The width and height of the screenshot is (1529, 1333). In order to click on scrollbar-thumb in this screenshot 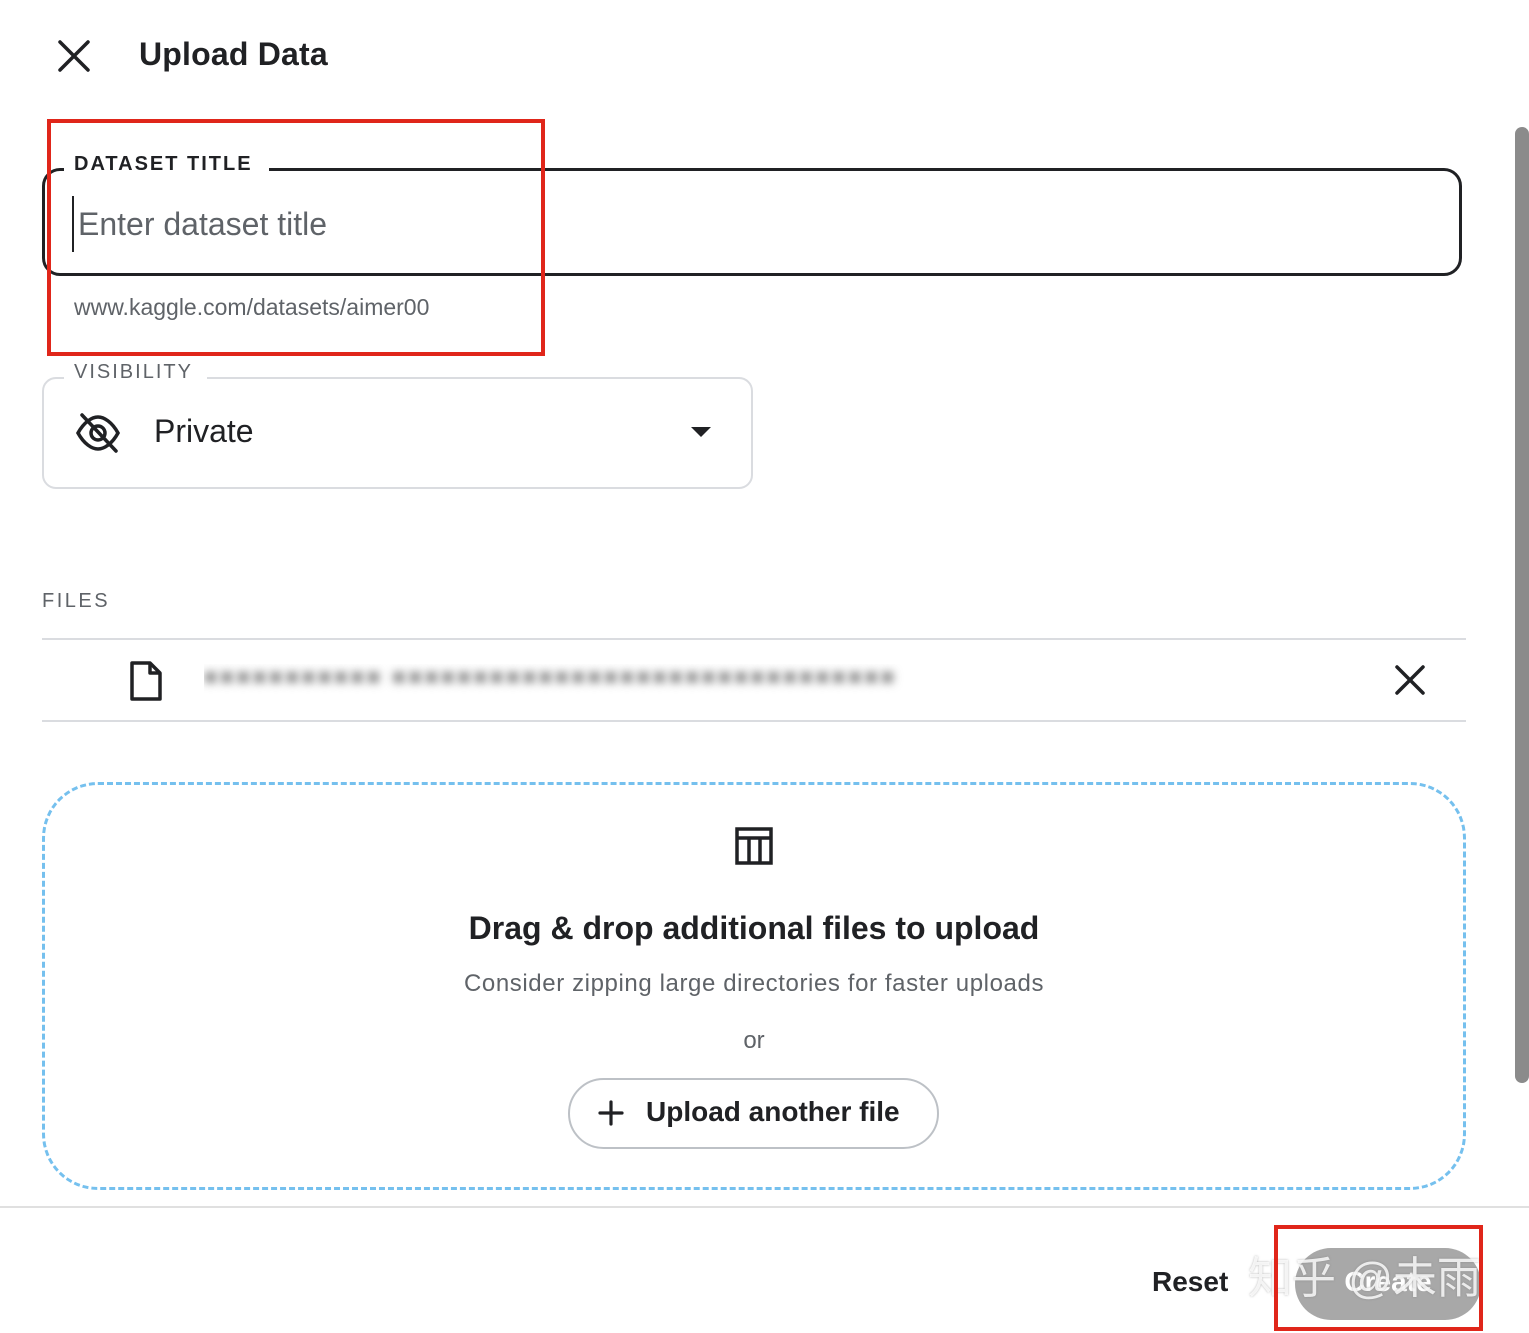, I will do `click(1522, 605)`.